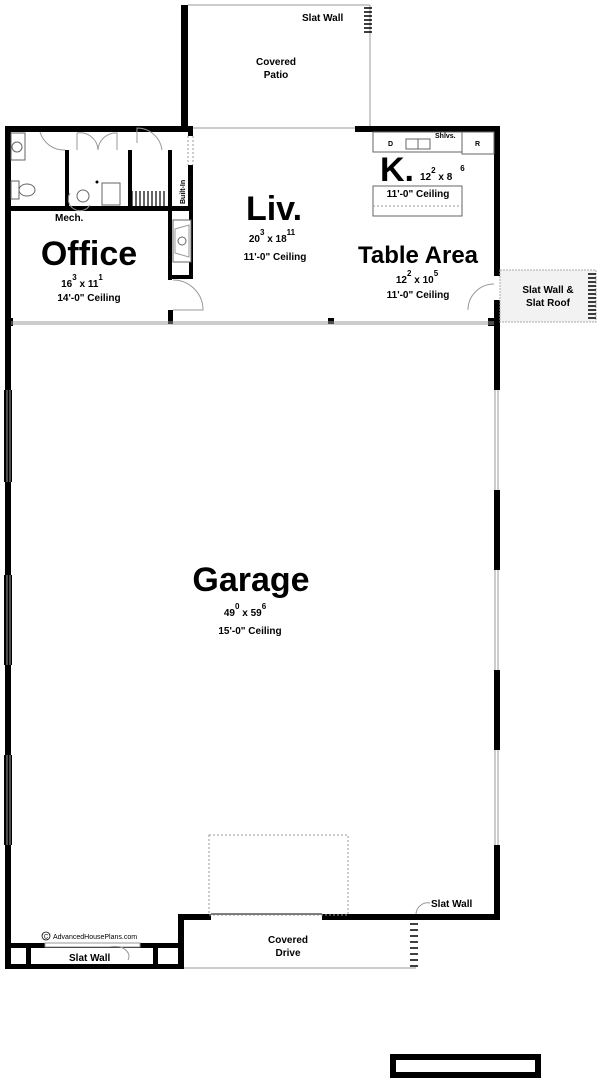 The width and height of the screenshot is (597, 1080). Describe the element at coordinates (445, 136) in the screenshot. I see `shelves-label: Shlvs.` at that location.